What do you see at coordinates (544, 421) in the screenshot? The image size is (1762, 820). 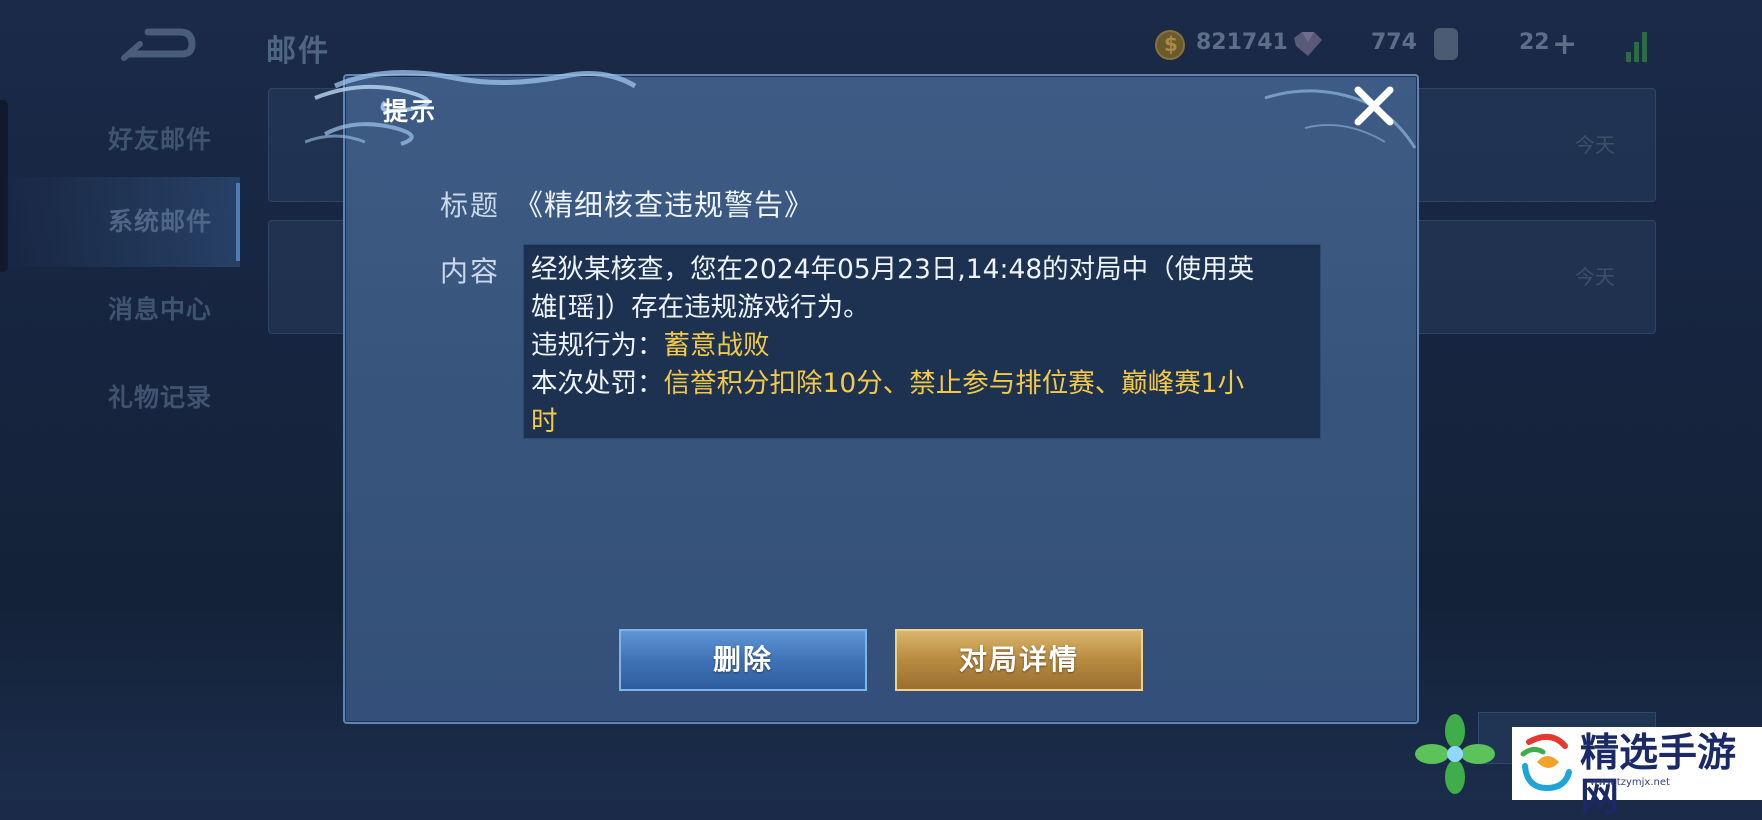 I see `penalty-value-continued: 时` at bounding box center [544, 421].